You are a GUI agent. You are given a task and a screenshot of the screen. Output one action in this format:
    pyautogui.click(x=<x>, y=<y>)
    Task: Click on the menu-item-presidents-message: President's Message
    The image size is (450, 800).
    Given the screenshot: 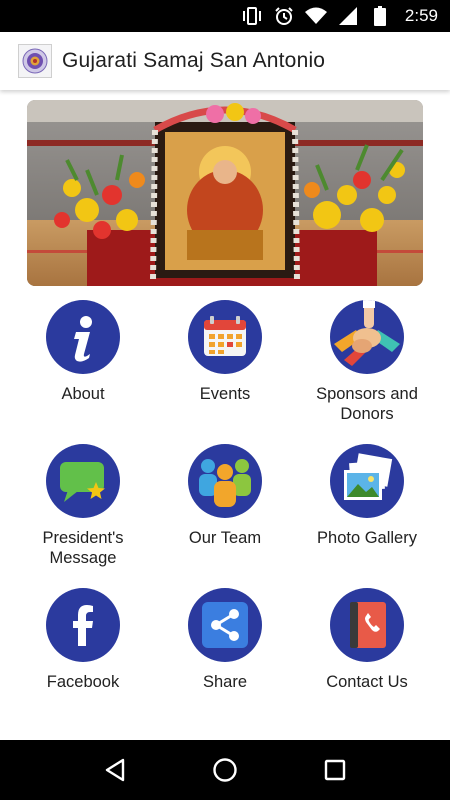 What is the action you would take?
    pyautogui.click(x=83, y=516)
    